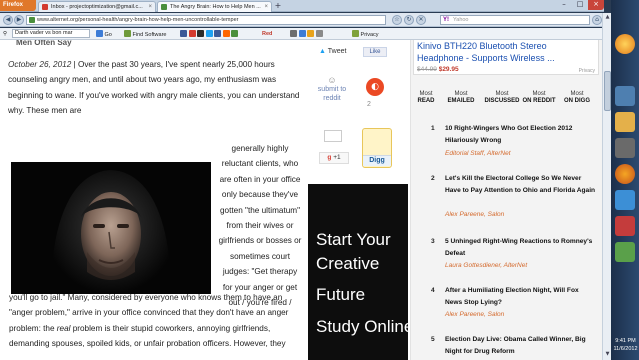  Describe the element at coordinates (375, 87) in the screenshot. I see `stumbleupon-icon: ◐` at that location.